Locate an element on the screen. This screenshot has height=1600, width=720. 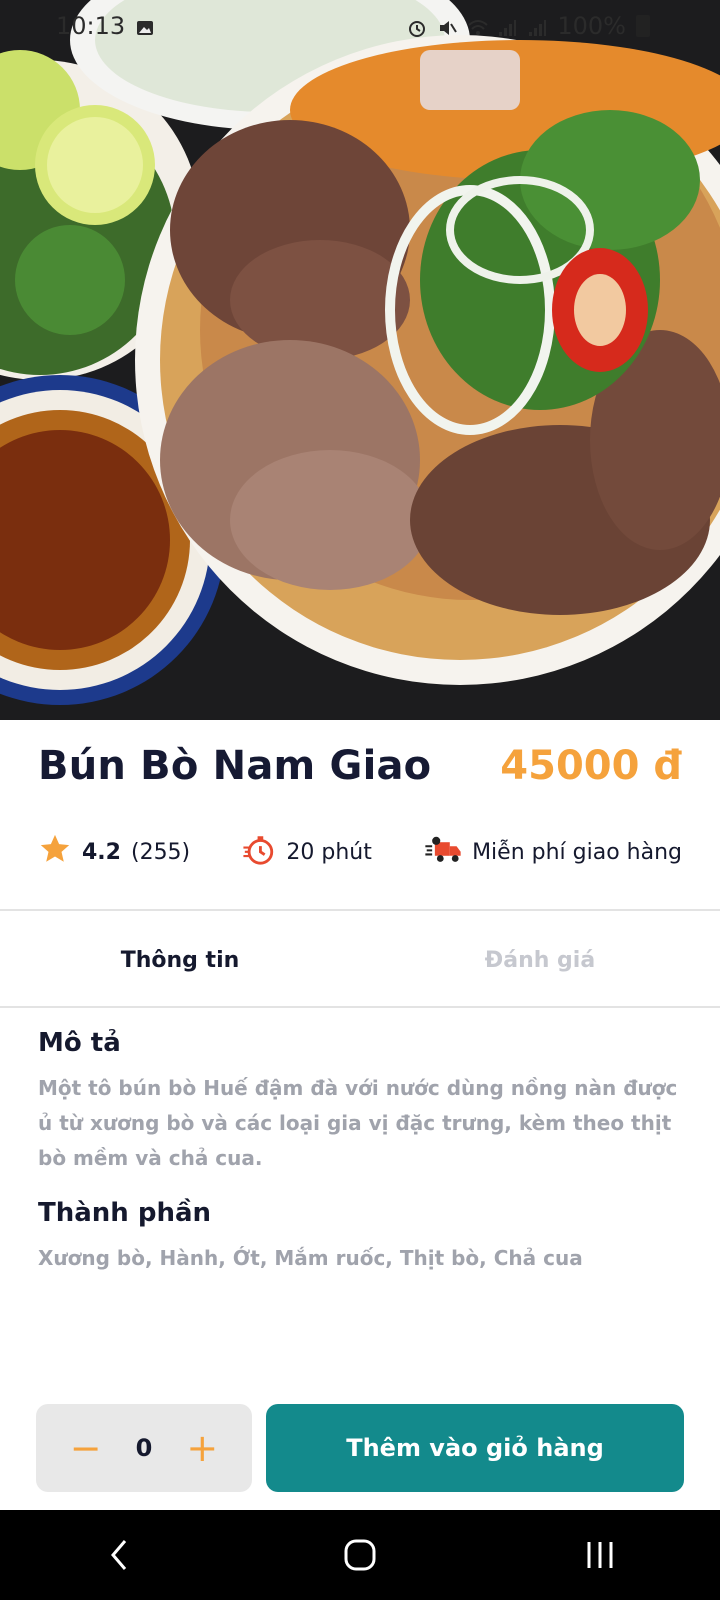
quantity-stepper: − 0 + is located at coordinates (144, 1448).